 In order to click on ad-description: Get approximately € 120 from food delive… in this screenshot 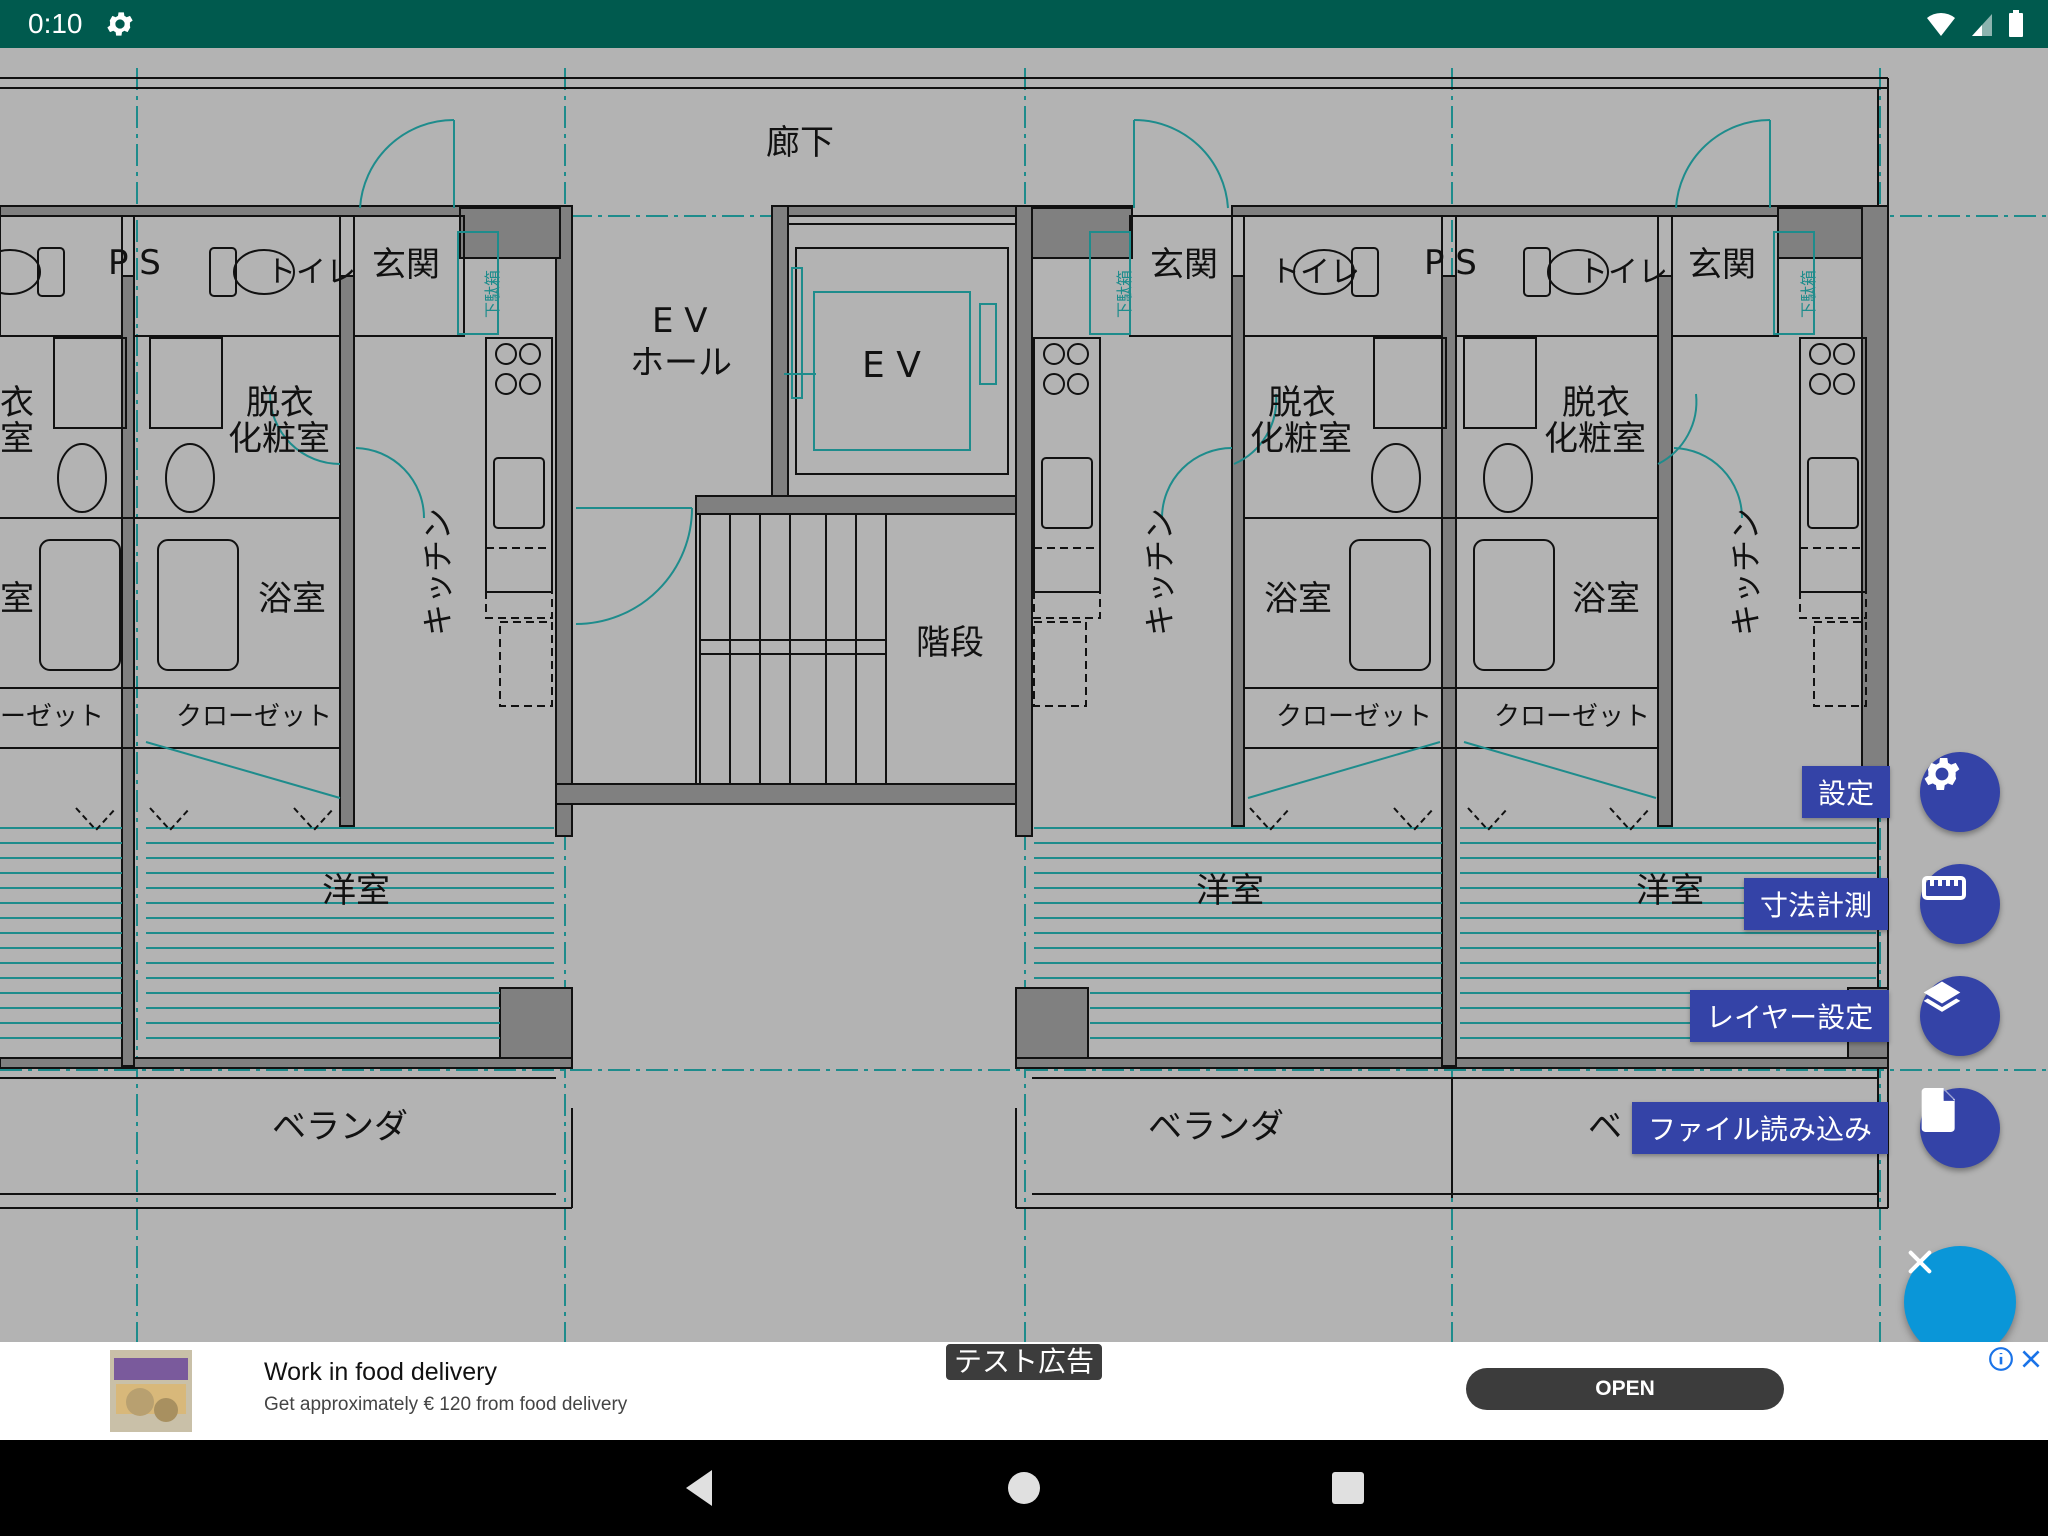, I will do `click(446, 1404)`.